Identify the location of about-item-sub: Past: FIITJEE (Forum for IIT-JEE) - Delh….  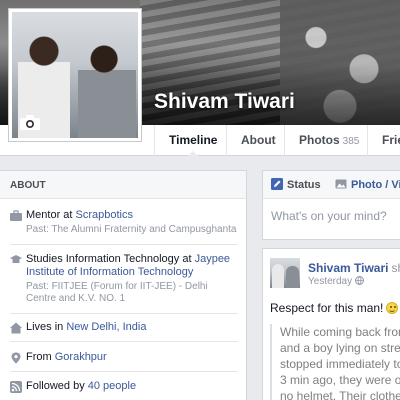
(117, 292).